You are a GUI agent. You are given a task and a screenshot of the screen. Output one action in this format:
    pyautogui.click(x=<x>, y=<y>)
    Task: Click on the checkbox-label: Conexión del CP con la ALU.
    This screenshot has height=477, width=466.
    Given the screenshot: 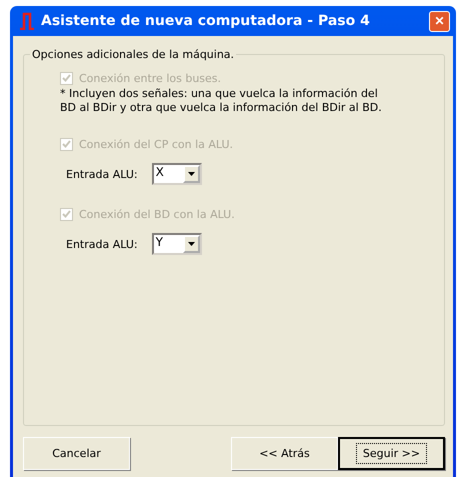 What is the action you would take?
    pyautogui.click(x=156, y=144)
    